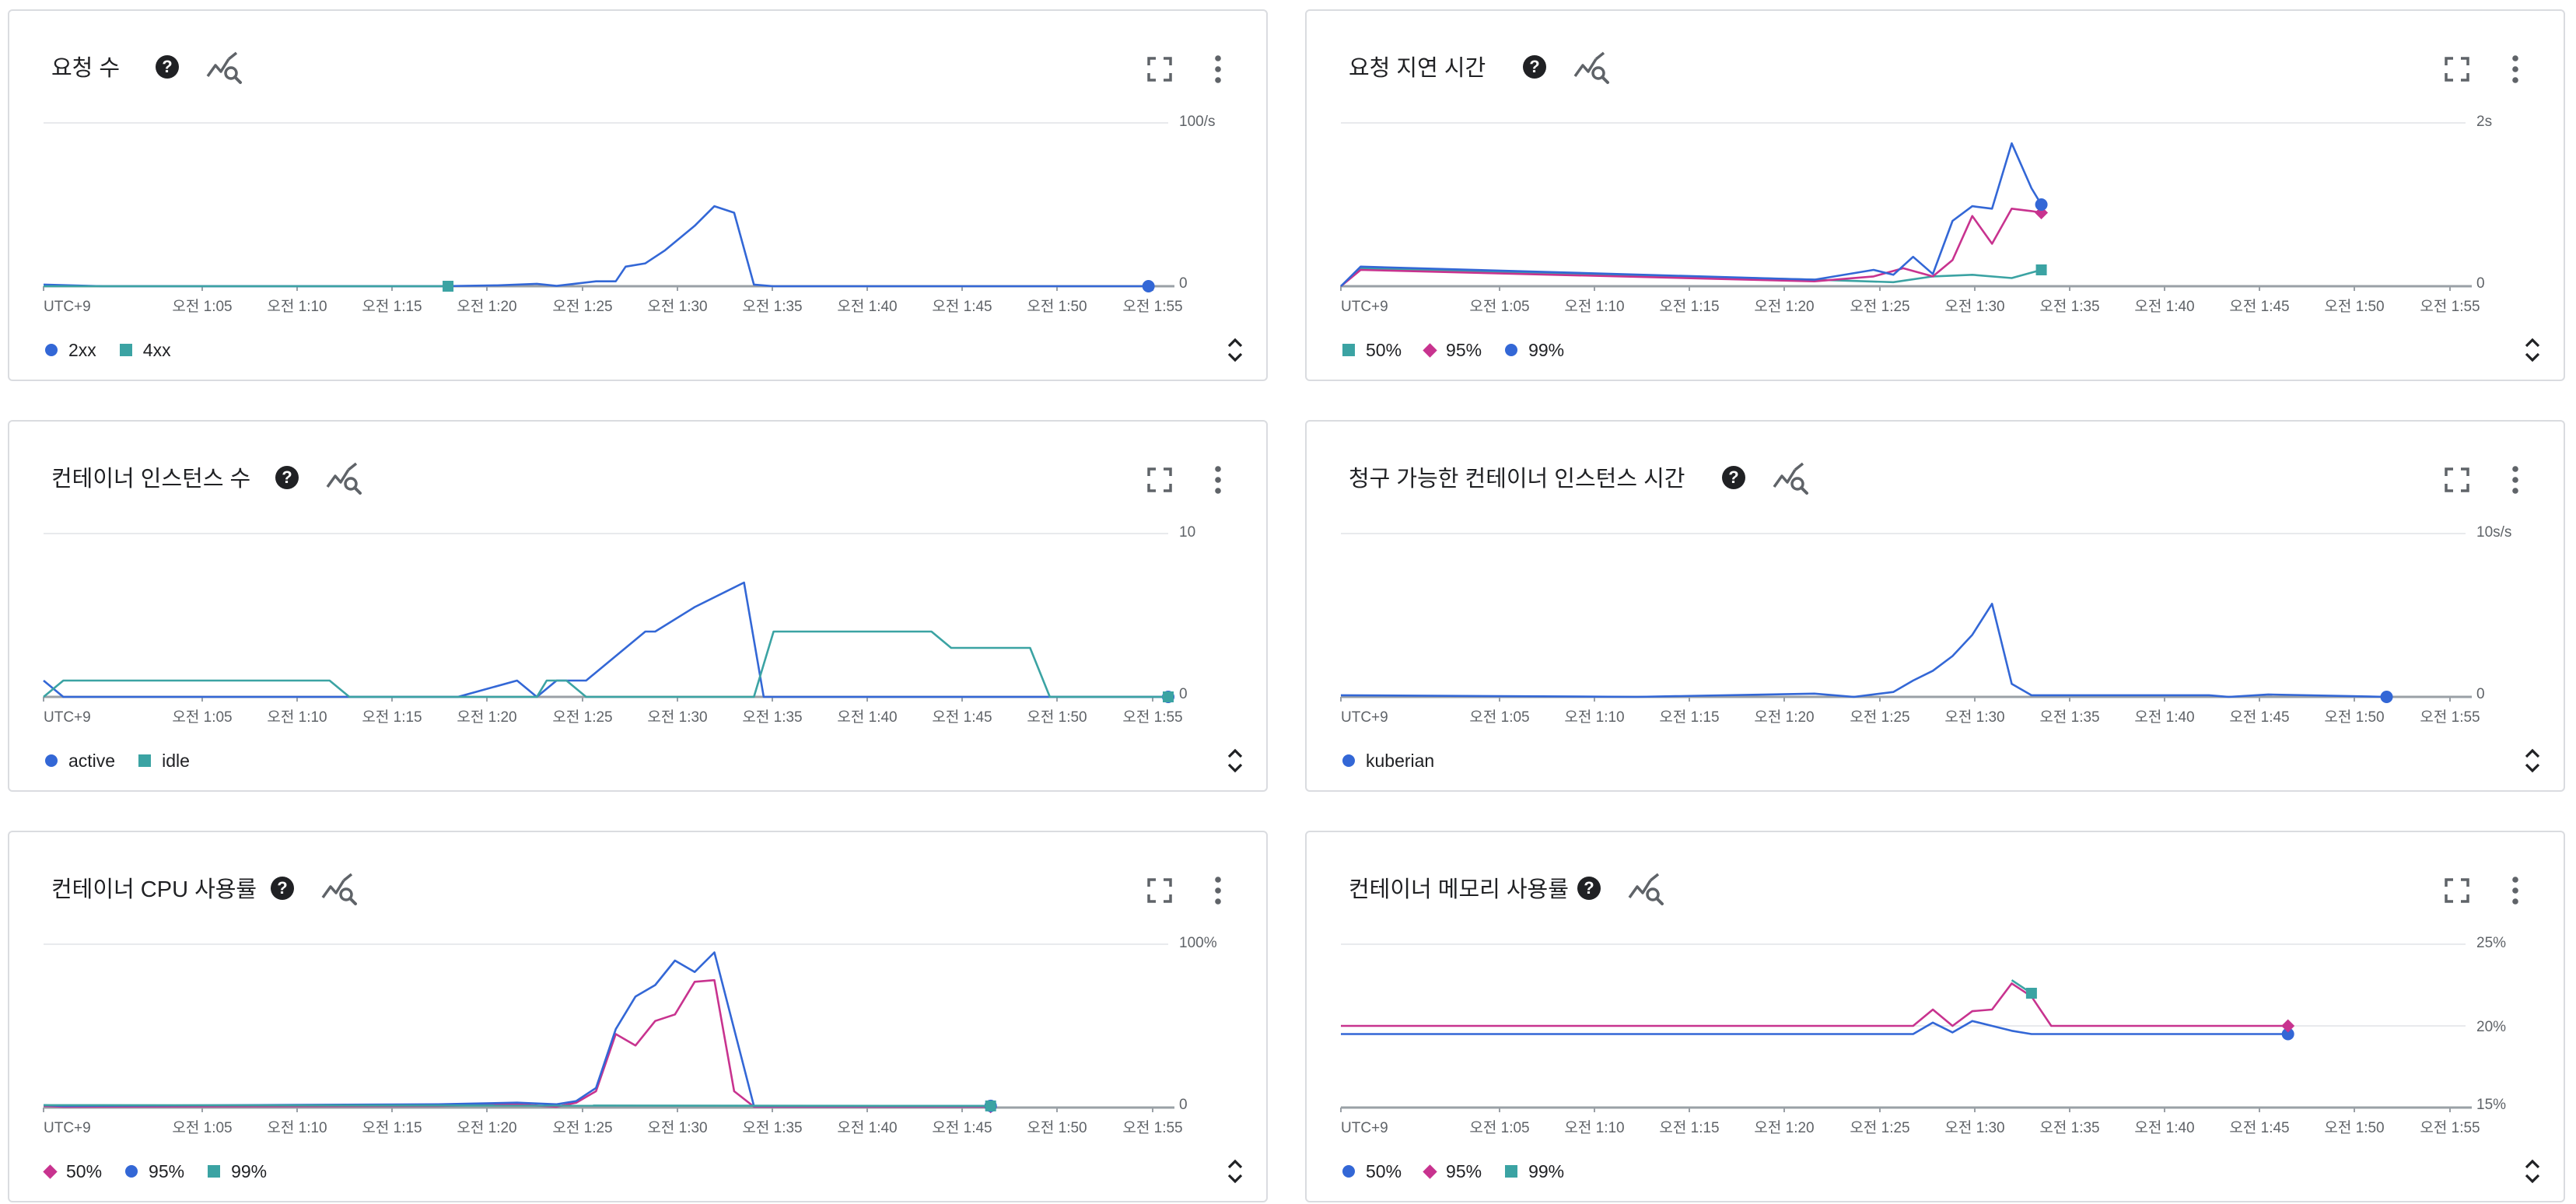 The height and width of the screenshot is (1204, 2576). Describe the element at coordinates (92, 761) in the screenshot. I see `legend-label: active` at that location.